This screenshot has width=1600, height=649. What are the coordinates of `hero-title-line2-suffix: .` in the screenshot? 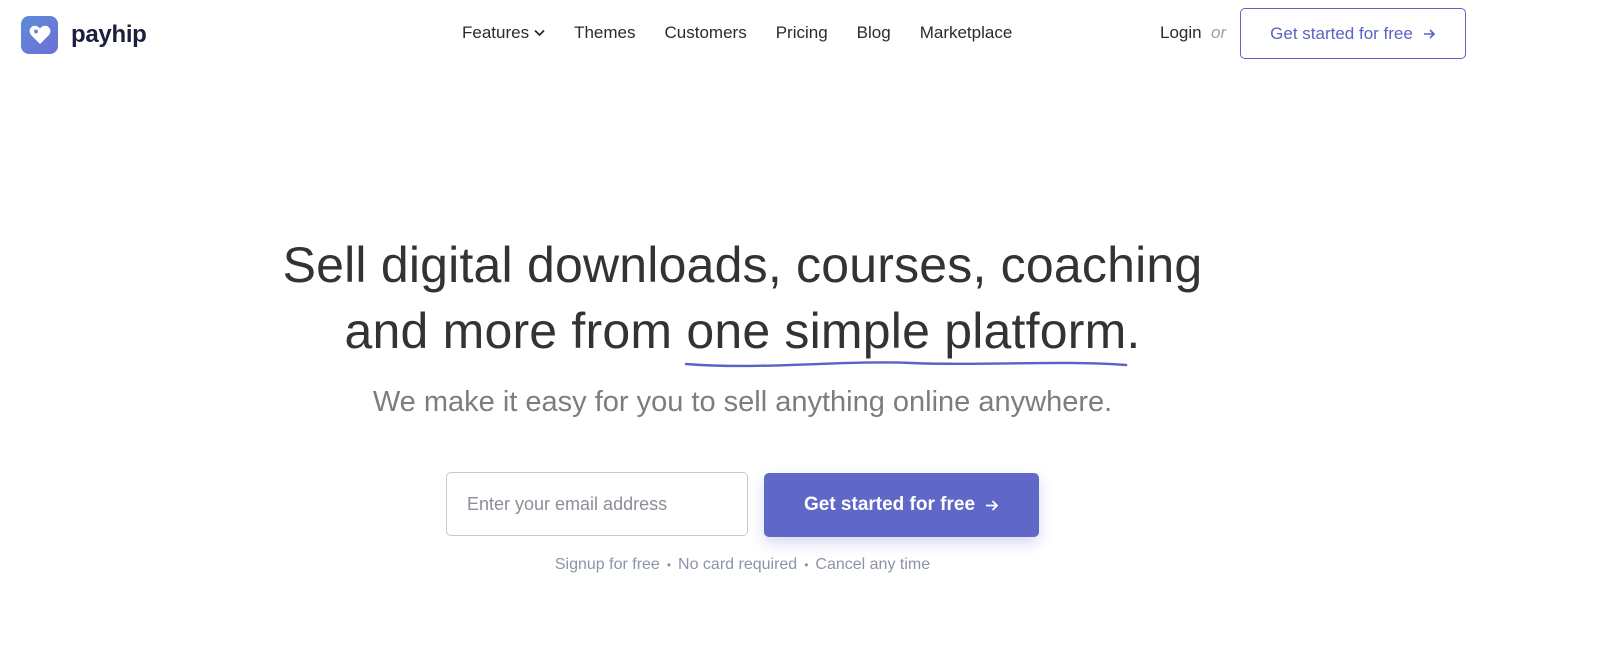 It's located at (1133, 331).